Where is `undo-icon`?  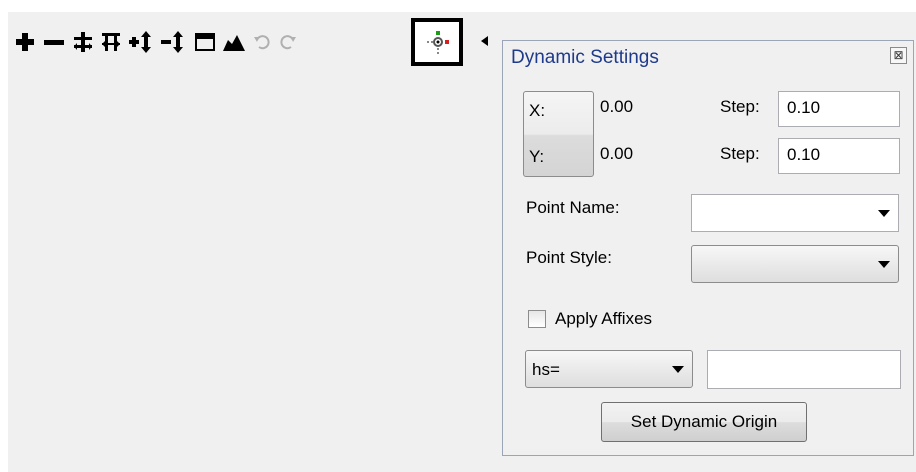
undo-icon is located at coordinates (262, 42).